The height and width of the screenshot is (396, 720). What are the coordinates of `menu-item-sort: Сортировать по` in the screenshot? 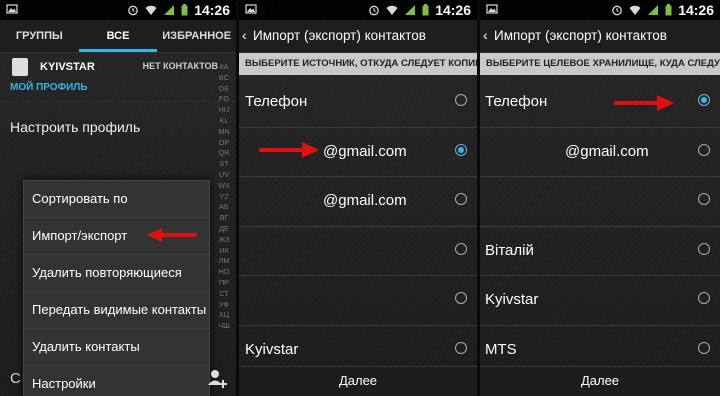 It's located at (116, 199).